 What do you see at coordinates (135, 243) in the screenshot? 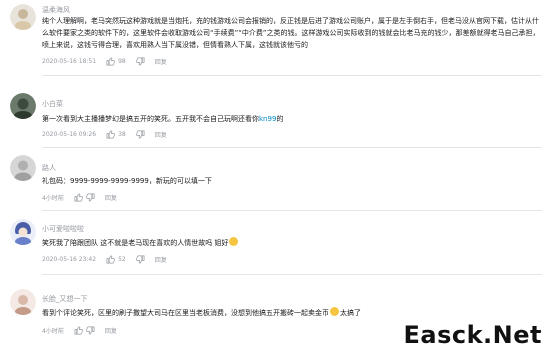
I see `comment-text-part: 笑死我了陪跟团队 这不就是老马现在喜欢的人情世故吗 姐好` at bounding box center [135, 243].